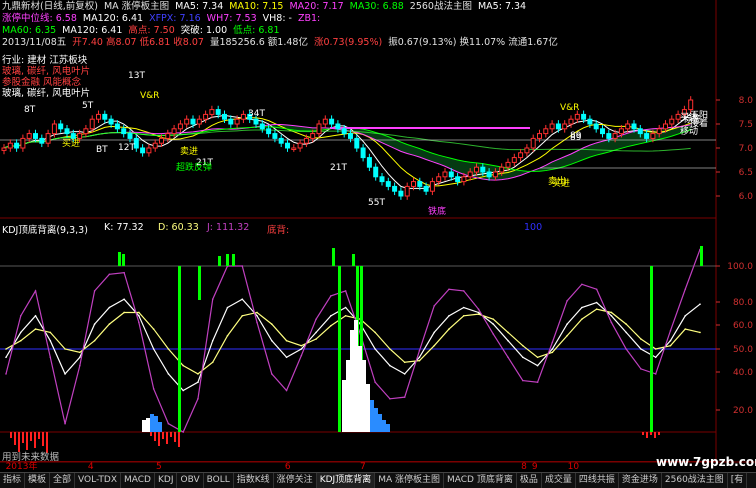 This screenshot has height=488, width=756. Describe the element at coordinates (166, 480) in the screenshot. I see `tab-5: KDJ` at that location.